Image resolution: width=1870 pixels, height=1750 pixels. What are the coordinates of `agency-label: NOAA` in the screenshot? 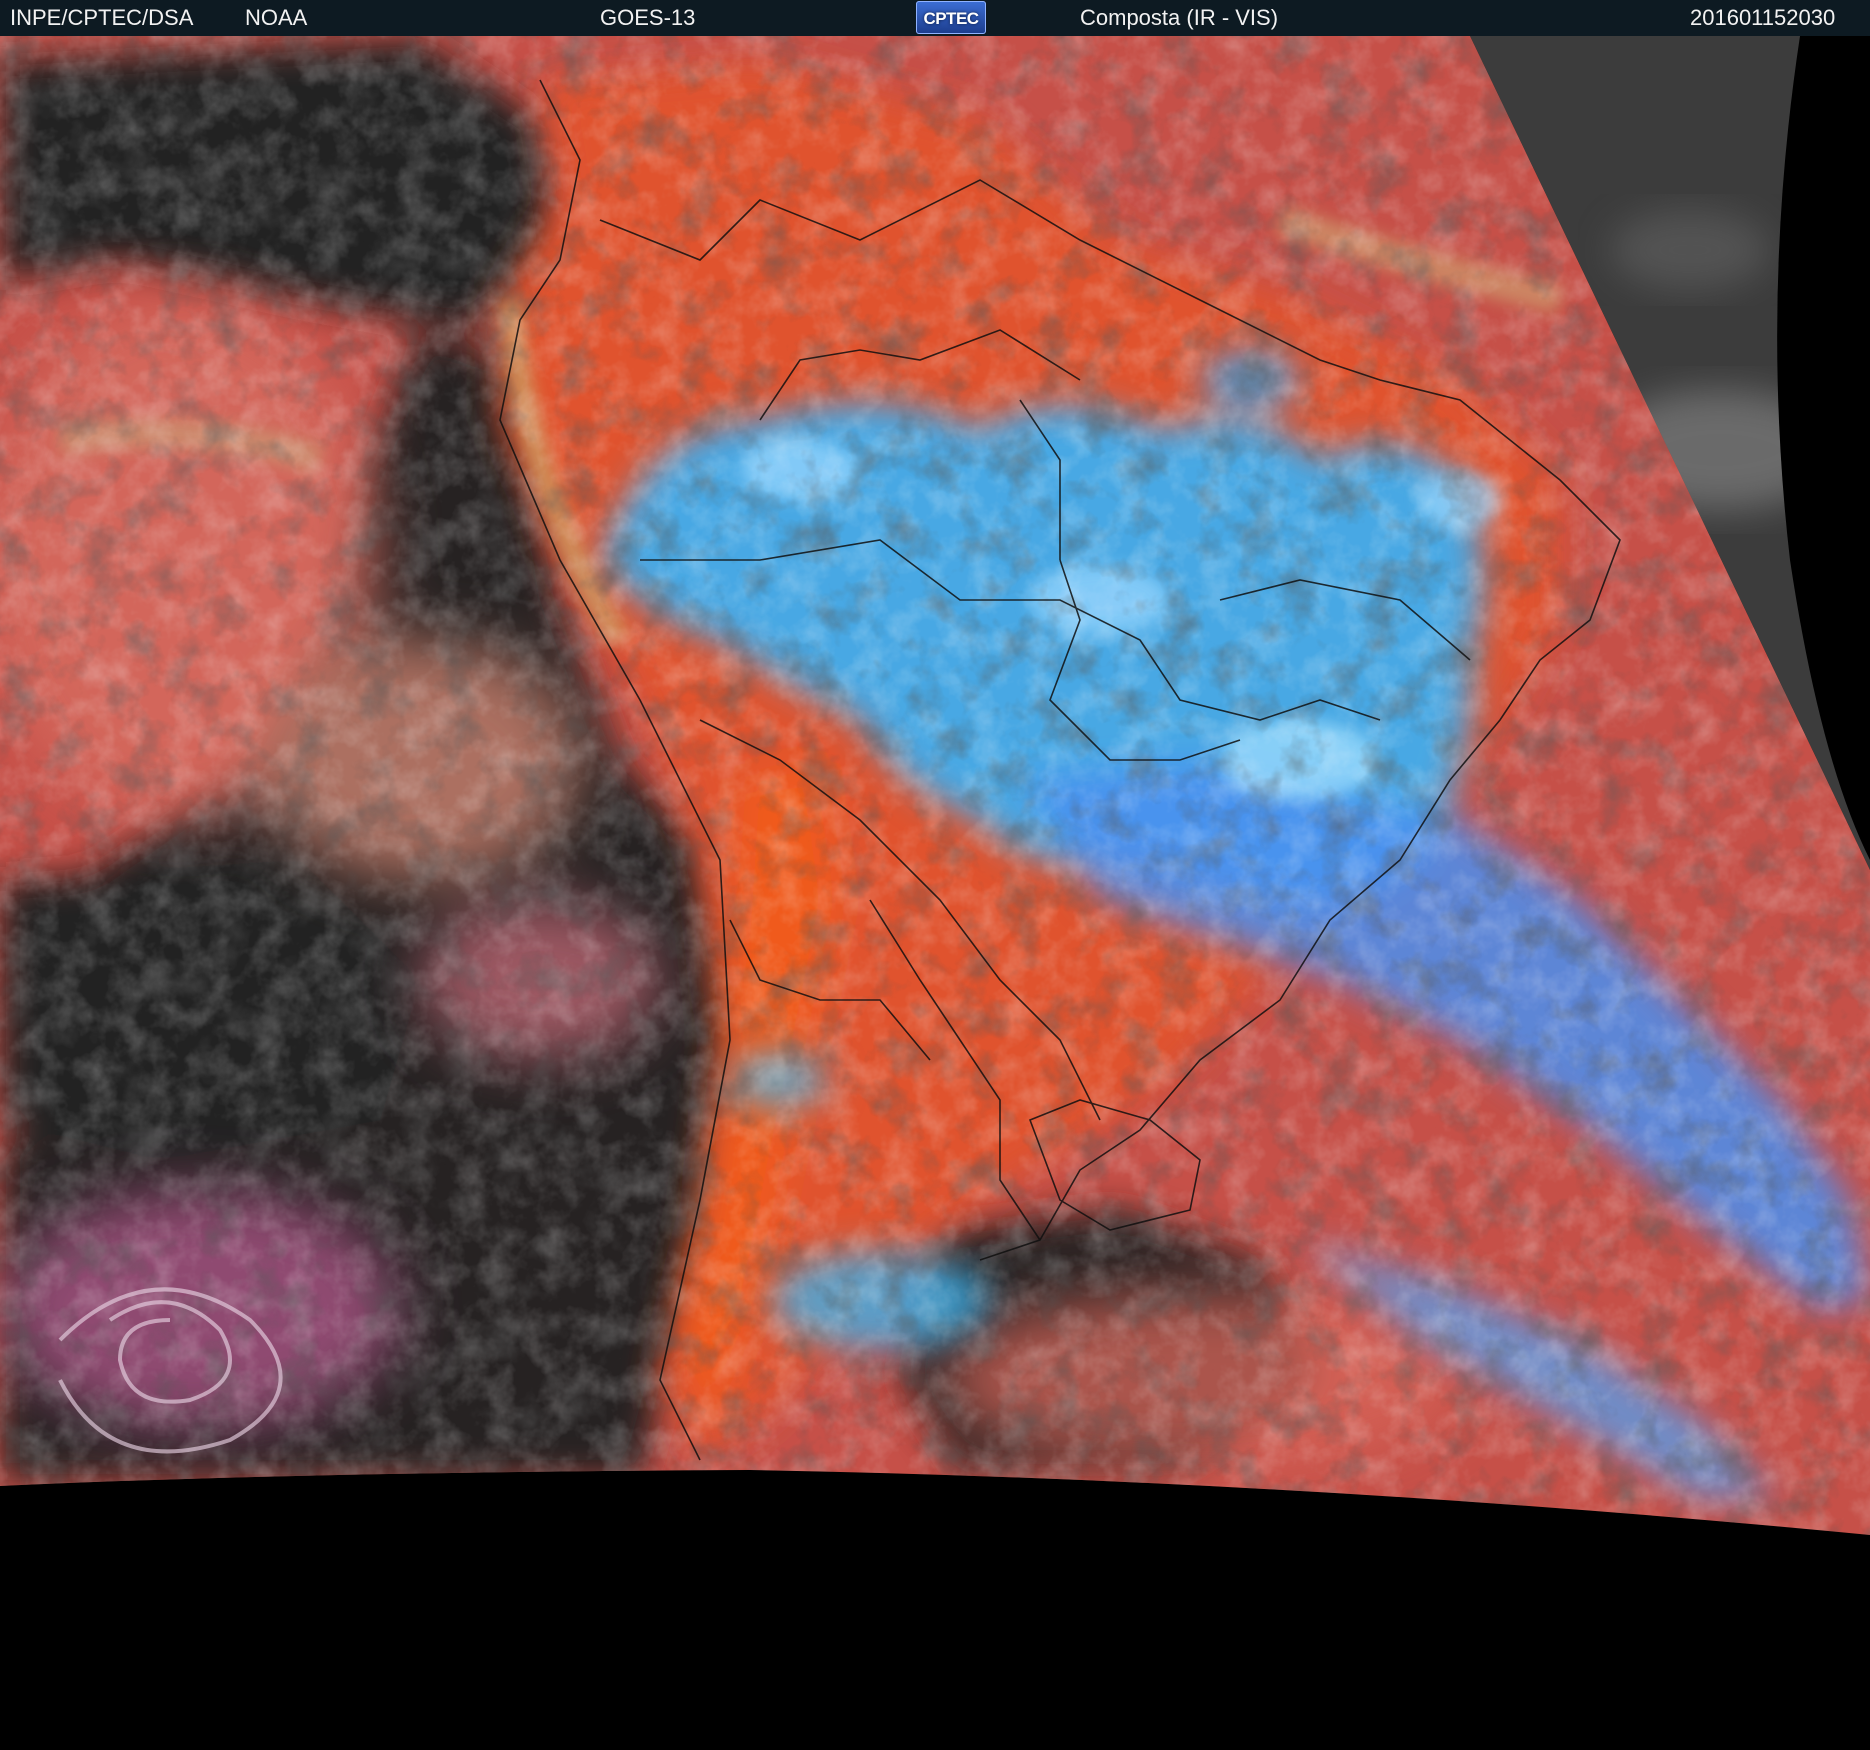 It's located at (276, 17).